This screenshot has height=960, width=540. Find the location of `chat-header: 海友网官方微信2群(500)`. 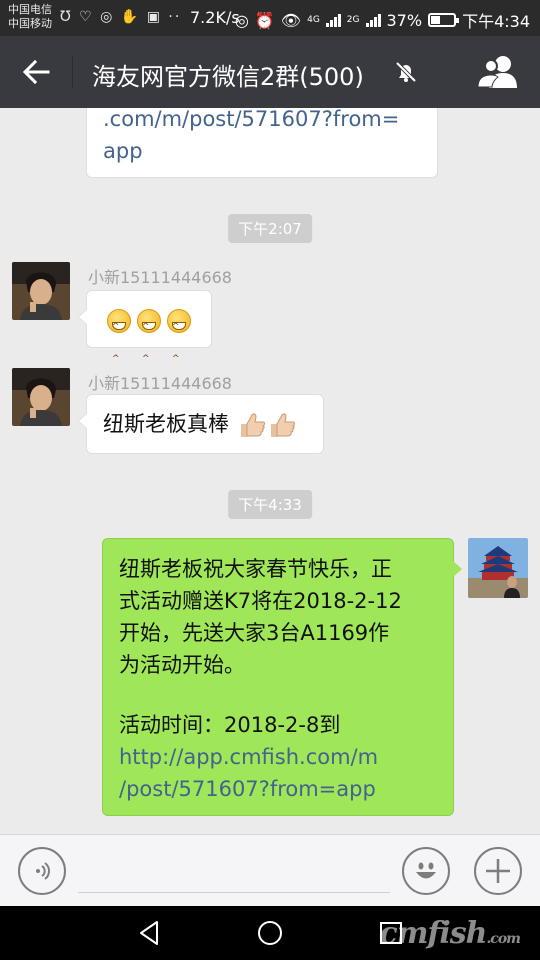

chat-header: 海友网官方微信2群(500) is located at coordinates (270, 72).